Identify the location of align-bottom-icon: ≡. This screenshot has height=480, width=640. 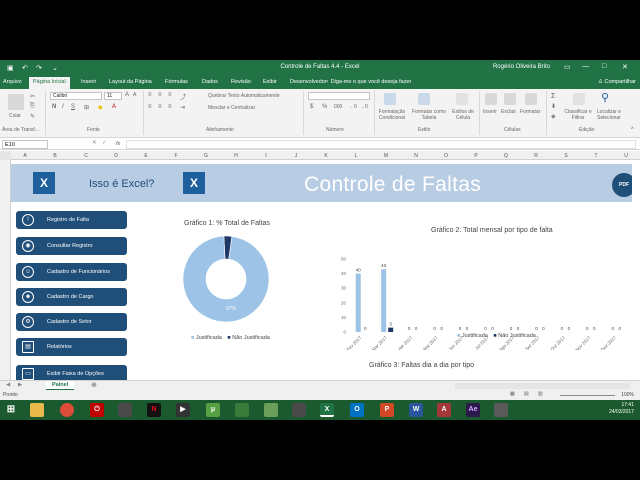
(170, 95).